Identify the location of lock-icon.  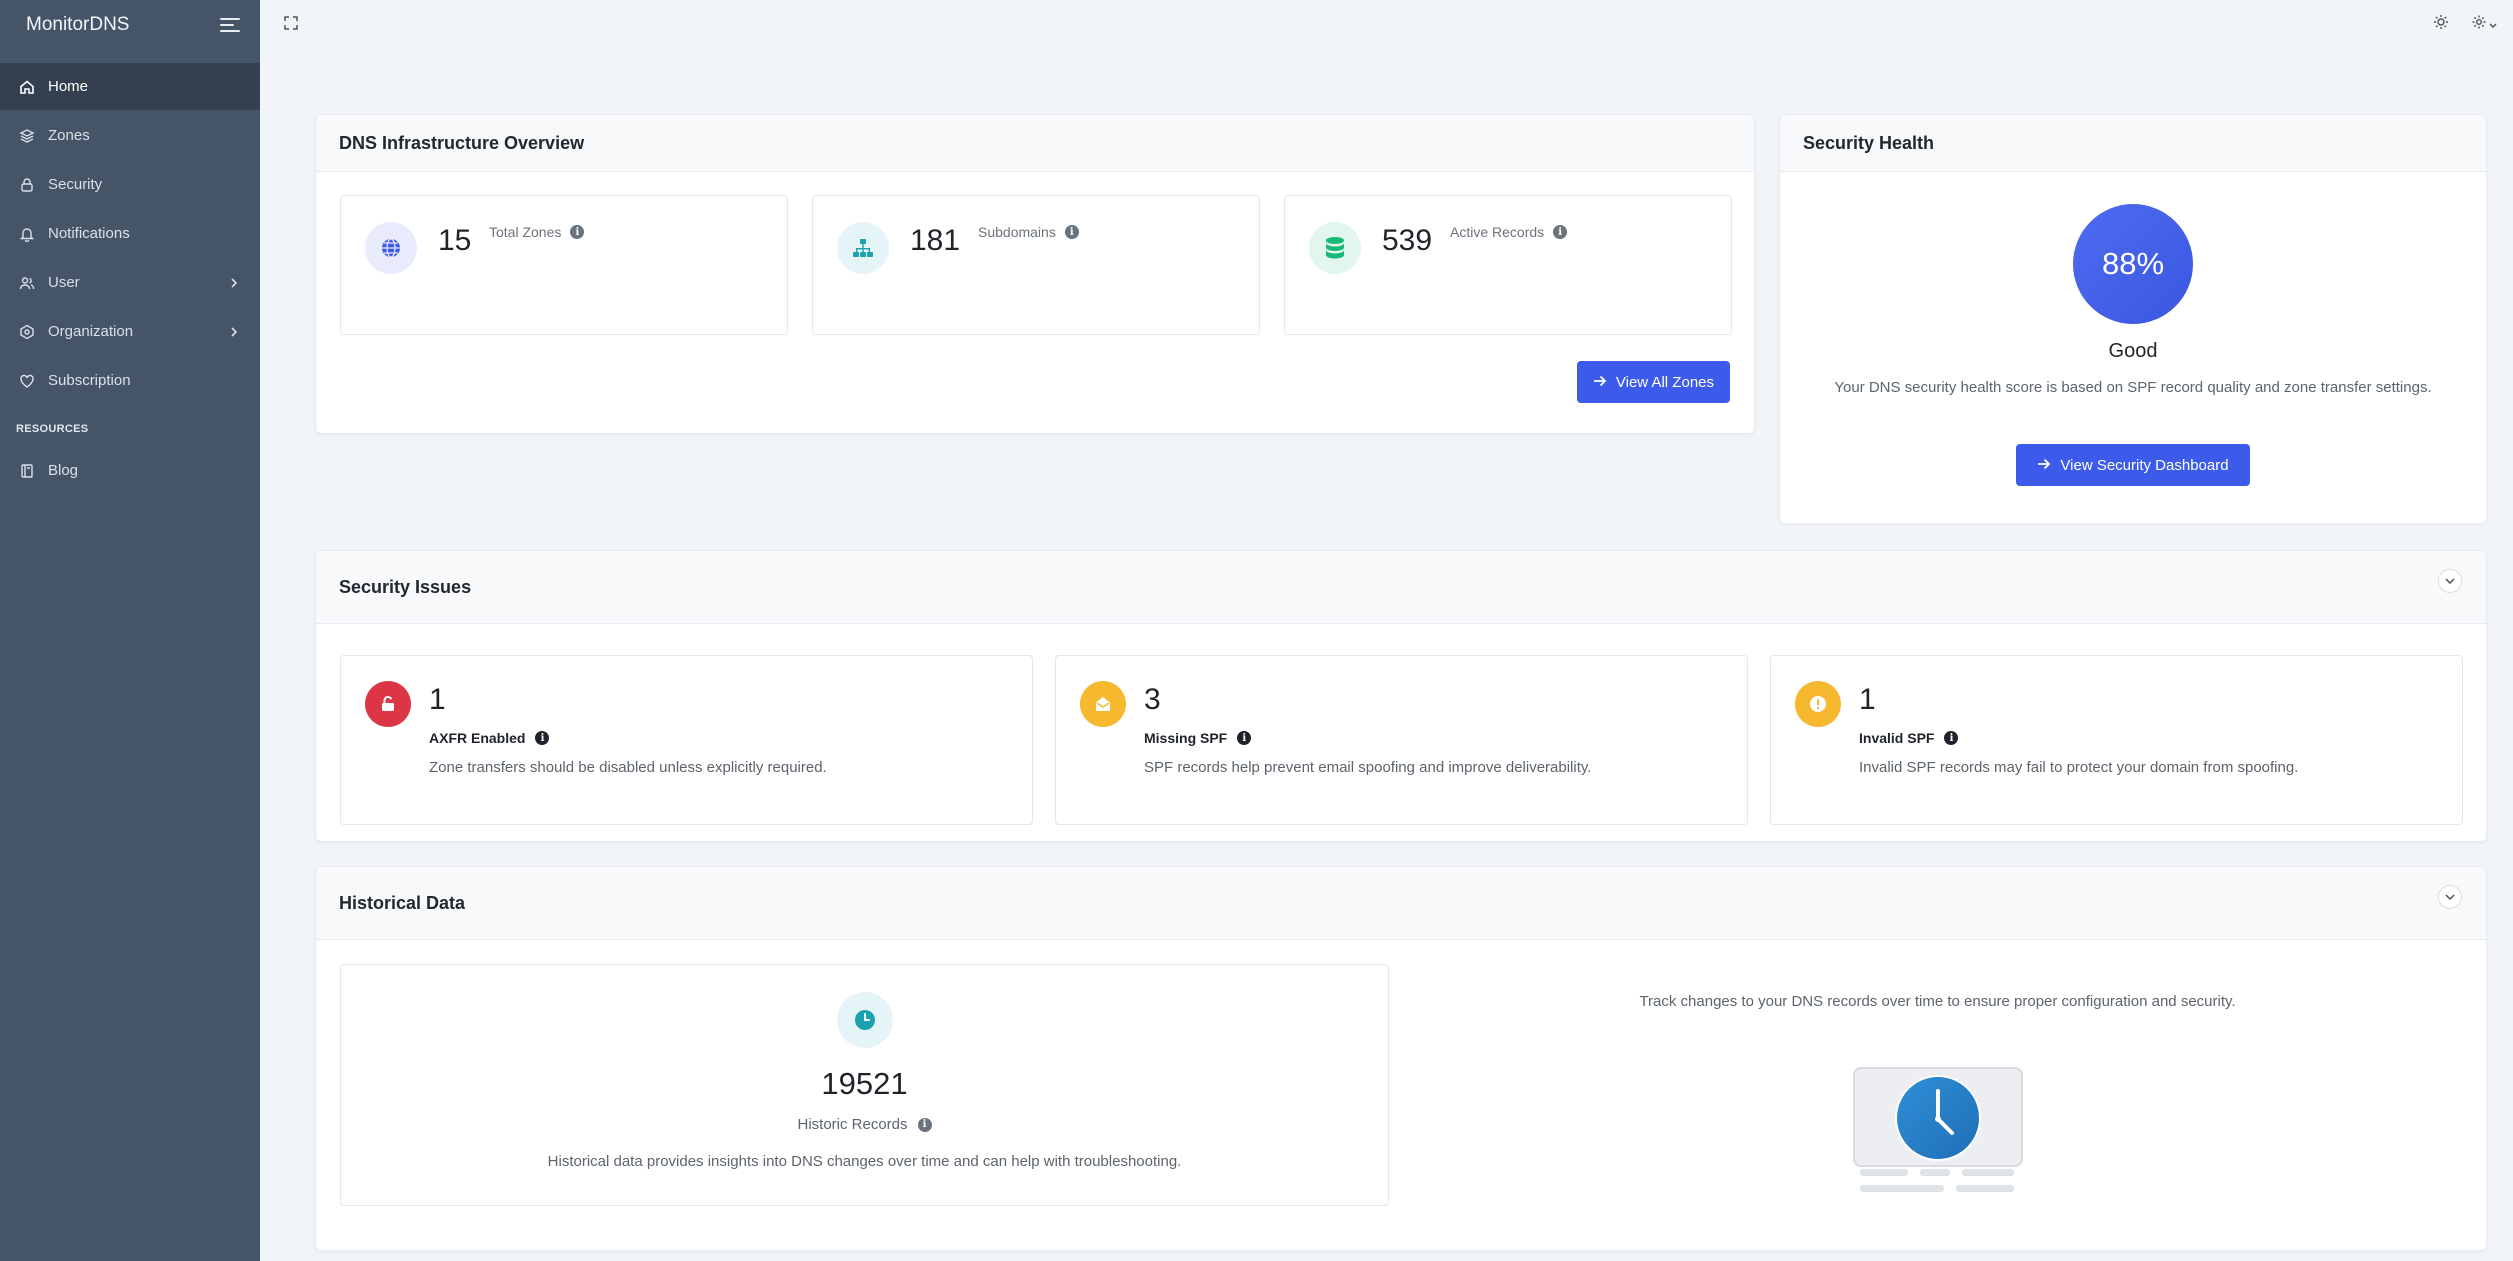
(26, 184).